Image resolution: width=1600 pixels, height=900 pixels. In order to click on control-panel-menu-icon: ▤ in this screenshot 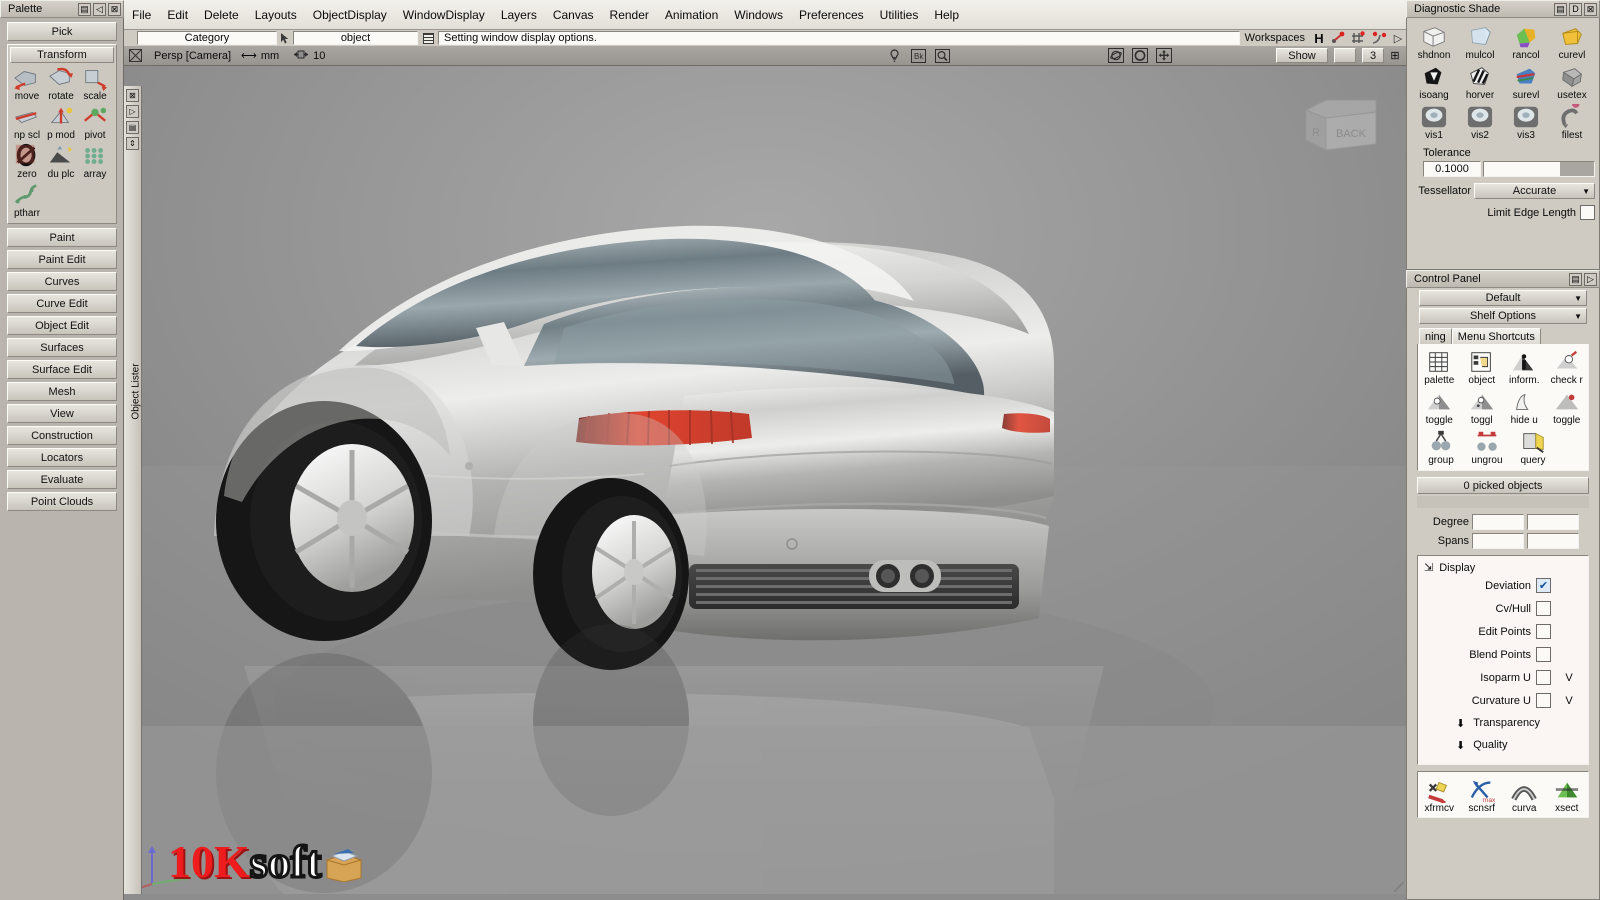, I will do `click(1575, 279)`.